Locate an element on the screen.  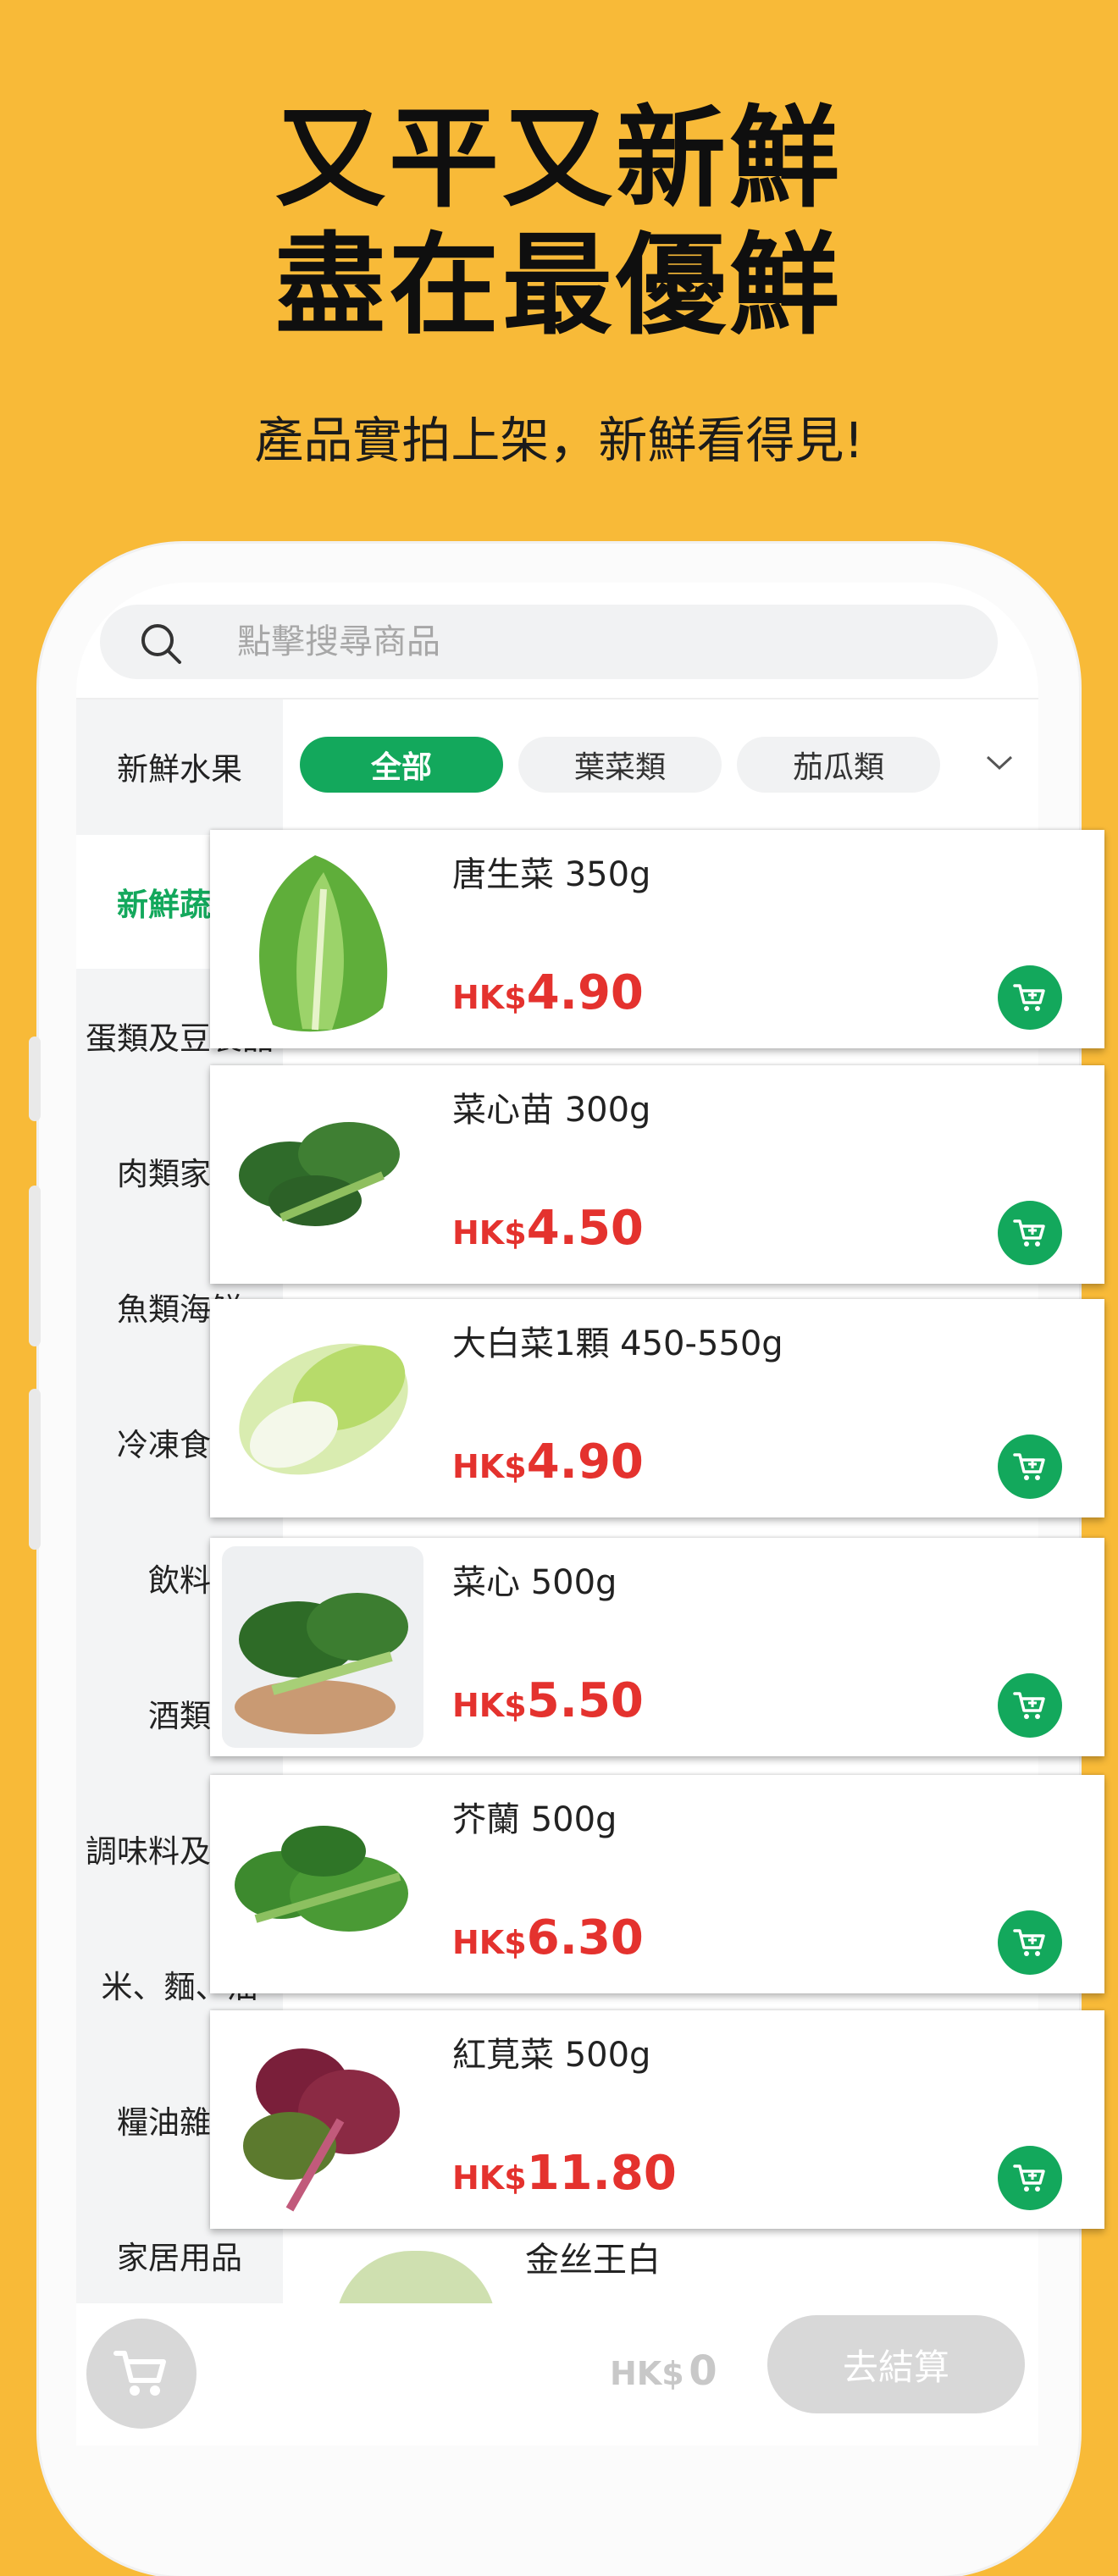
product-name: 紅莧菜 500g is located at coordinates (551, 2055).